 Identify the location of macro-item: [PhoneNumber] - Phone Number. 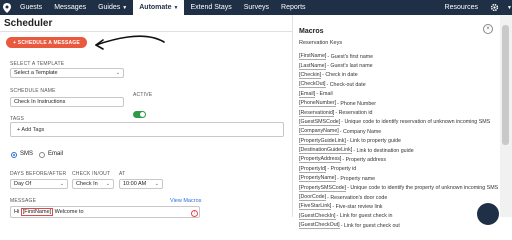
(399, 103).